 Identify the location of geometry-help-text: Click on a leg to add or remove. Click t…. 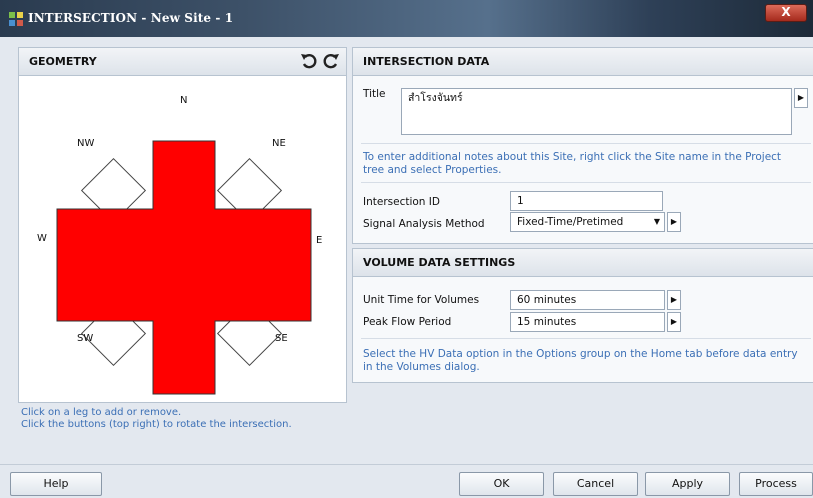
(156, 419).